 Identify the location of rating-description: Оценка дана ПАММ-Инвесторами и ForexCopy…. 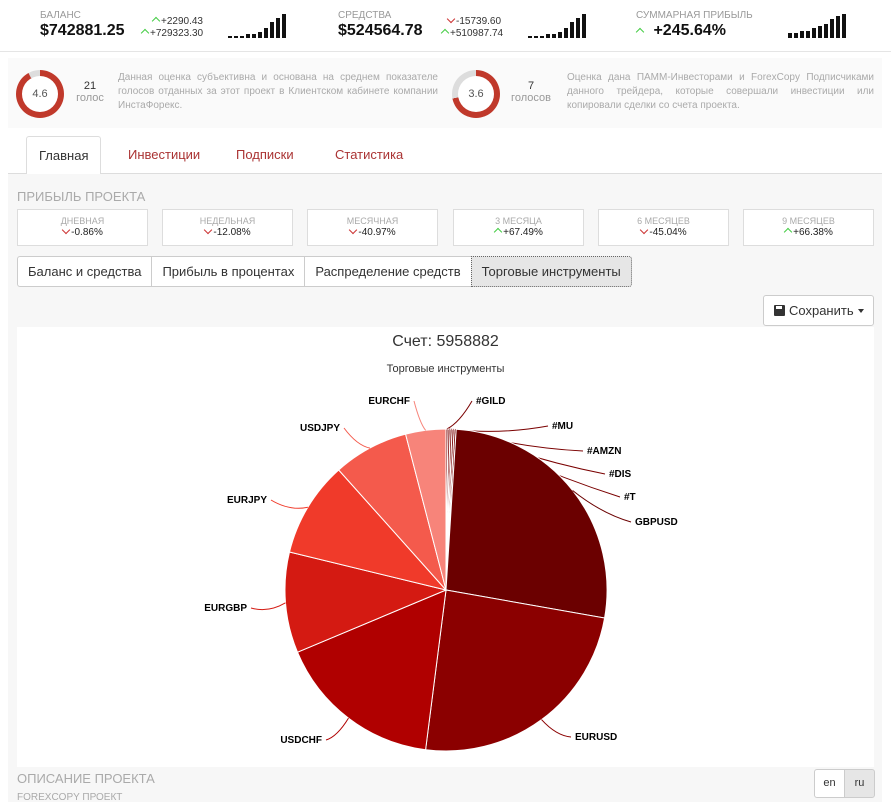
(720, 91).